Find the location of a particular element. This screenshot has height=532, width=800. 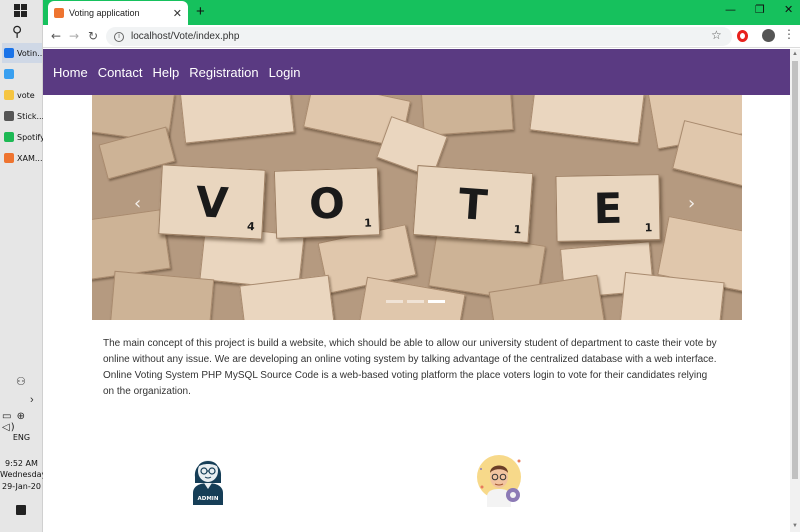

url-text: localhost/Vote/index.php is located at coordinates (185, 36).